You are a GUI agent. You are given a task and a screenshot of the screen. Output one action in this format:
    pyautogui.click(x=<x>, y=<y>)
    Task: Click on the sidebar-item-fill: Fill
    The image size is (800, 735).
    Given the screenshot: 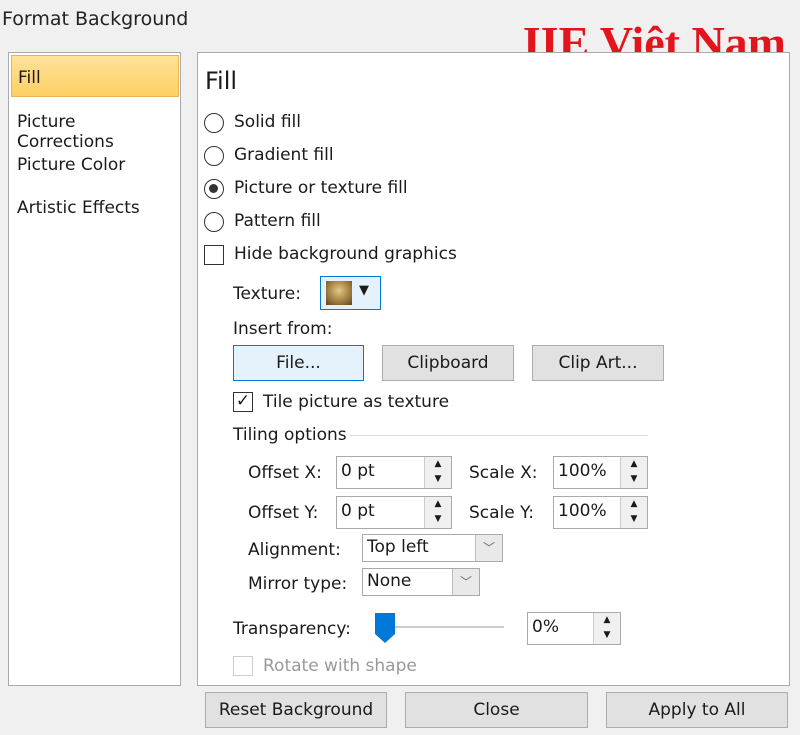 What is the action you would take?
    pyautogui.click(x=95, y=76)
    